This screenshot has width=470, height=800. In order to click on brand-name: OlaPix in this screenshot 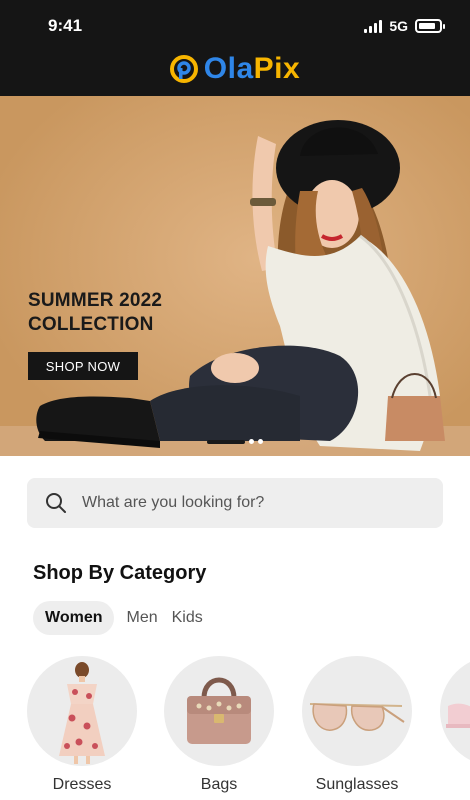, I will do `click(252, 69)`.